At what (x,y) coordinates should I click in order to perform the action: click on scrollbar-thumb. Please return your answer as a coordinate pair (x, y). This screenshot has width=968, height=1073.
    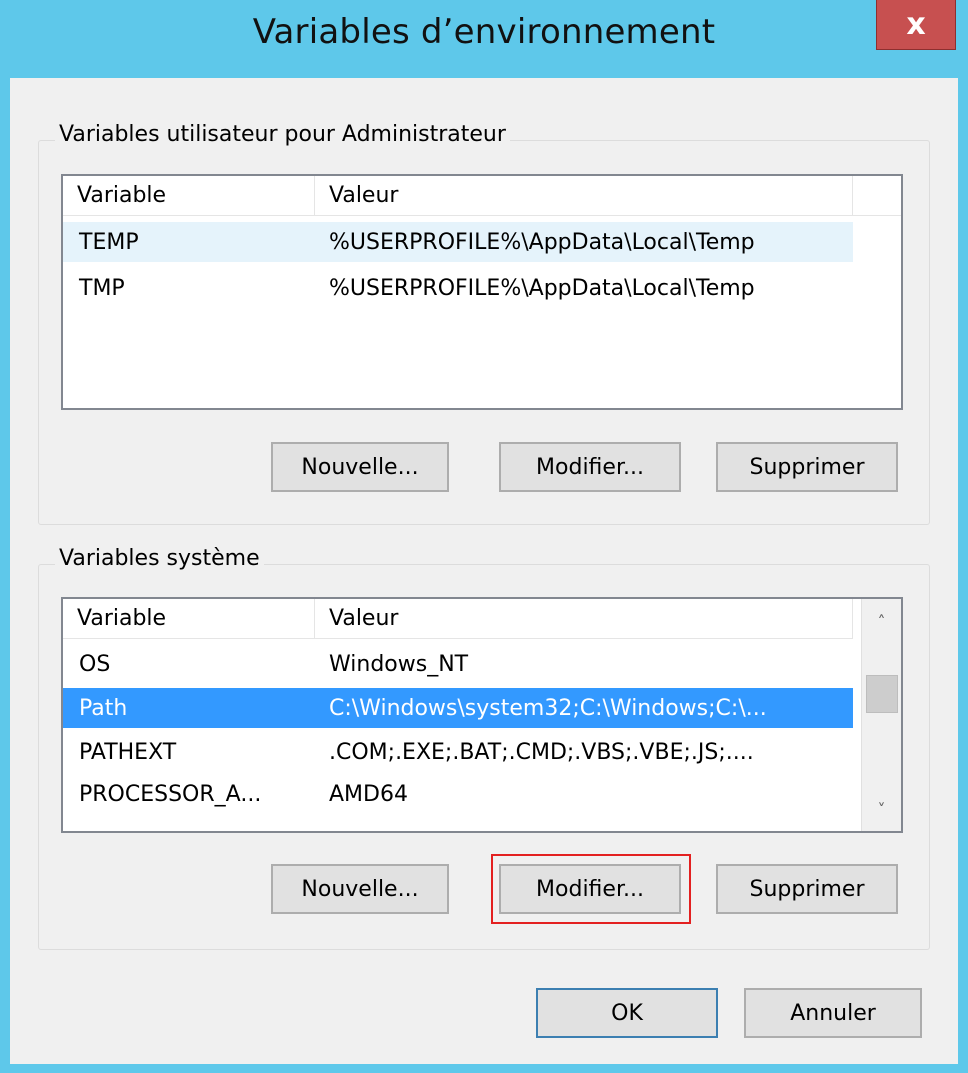
    Looking at the image, I should click on (882, 694).